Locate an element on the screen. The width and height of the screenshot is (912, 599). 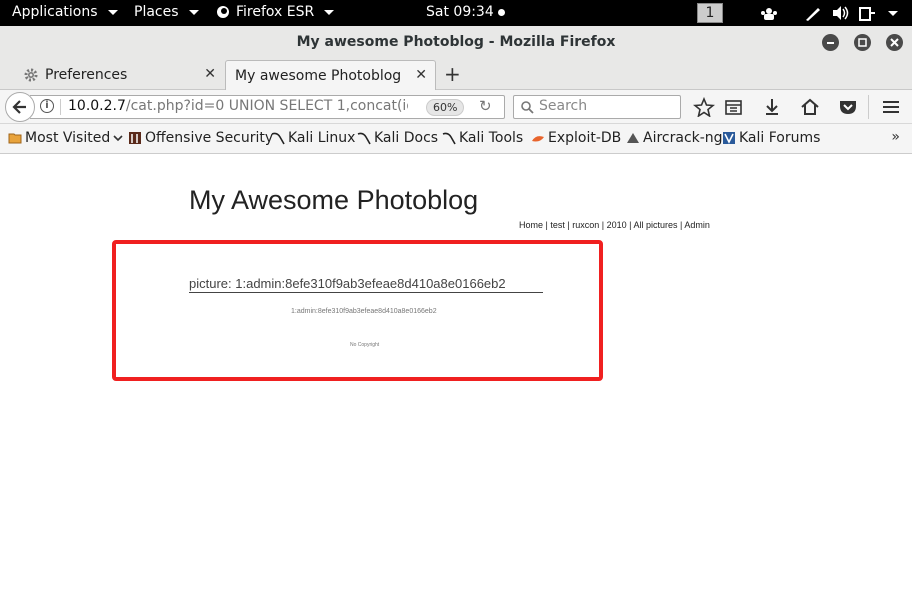
tab-label: Preferences is located at coordinates (86, 75).